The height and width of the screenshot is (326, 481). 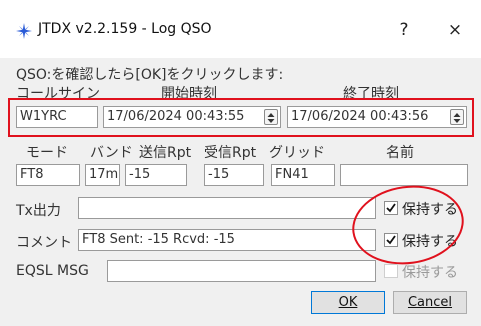 I want to click on instruction-text: QSO:を確認したら[OK]をクリックします:, so click(x=150, y=75).